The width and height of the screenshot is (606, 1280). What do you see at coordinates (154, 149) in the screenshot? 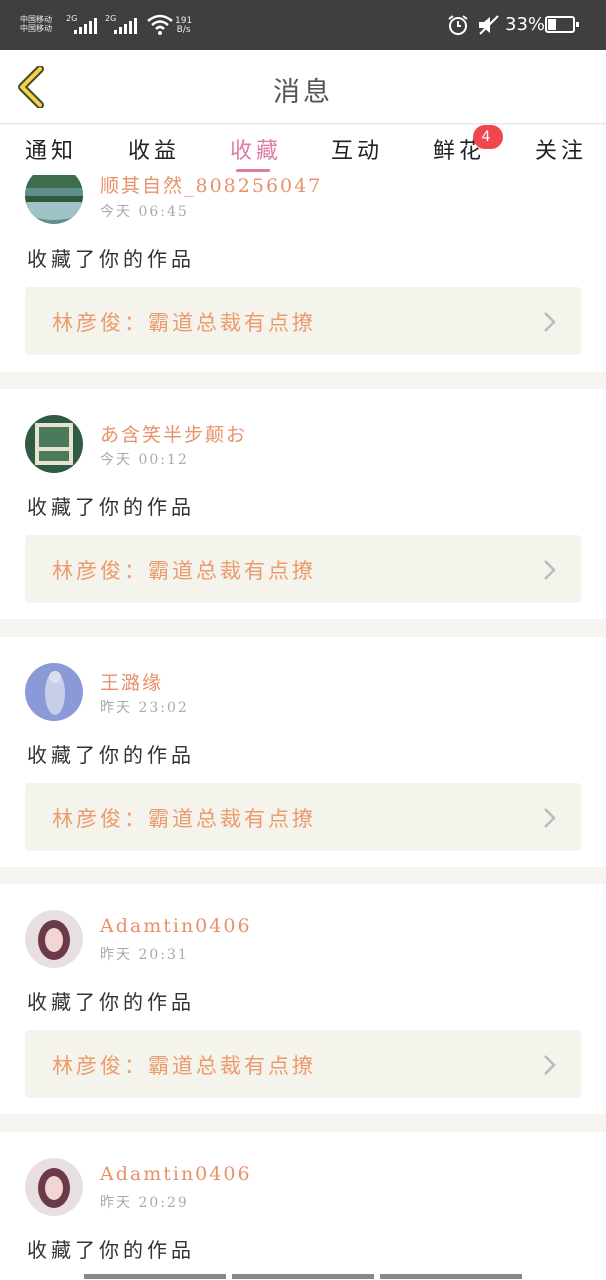
I see `tab-earnings: 收益` at bounding box center [154, 149].